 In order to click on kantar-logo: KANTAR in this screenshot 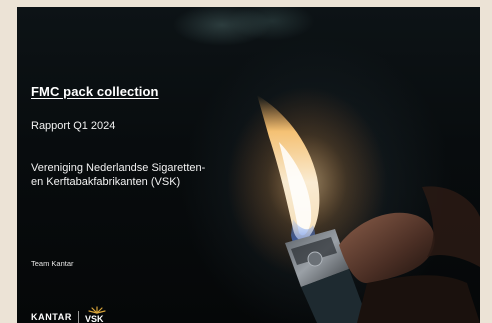, I will do `click(51, 317)`.